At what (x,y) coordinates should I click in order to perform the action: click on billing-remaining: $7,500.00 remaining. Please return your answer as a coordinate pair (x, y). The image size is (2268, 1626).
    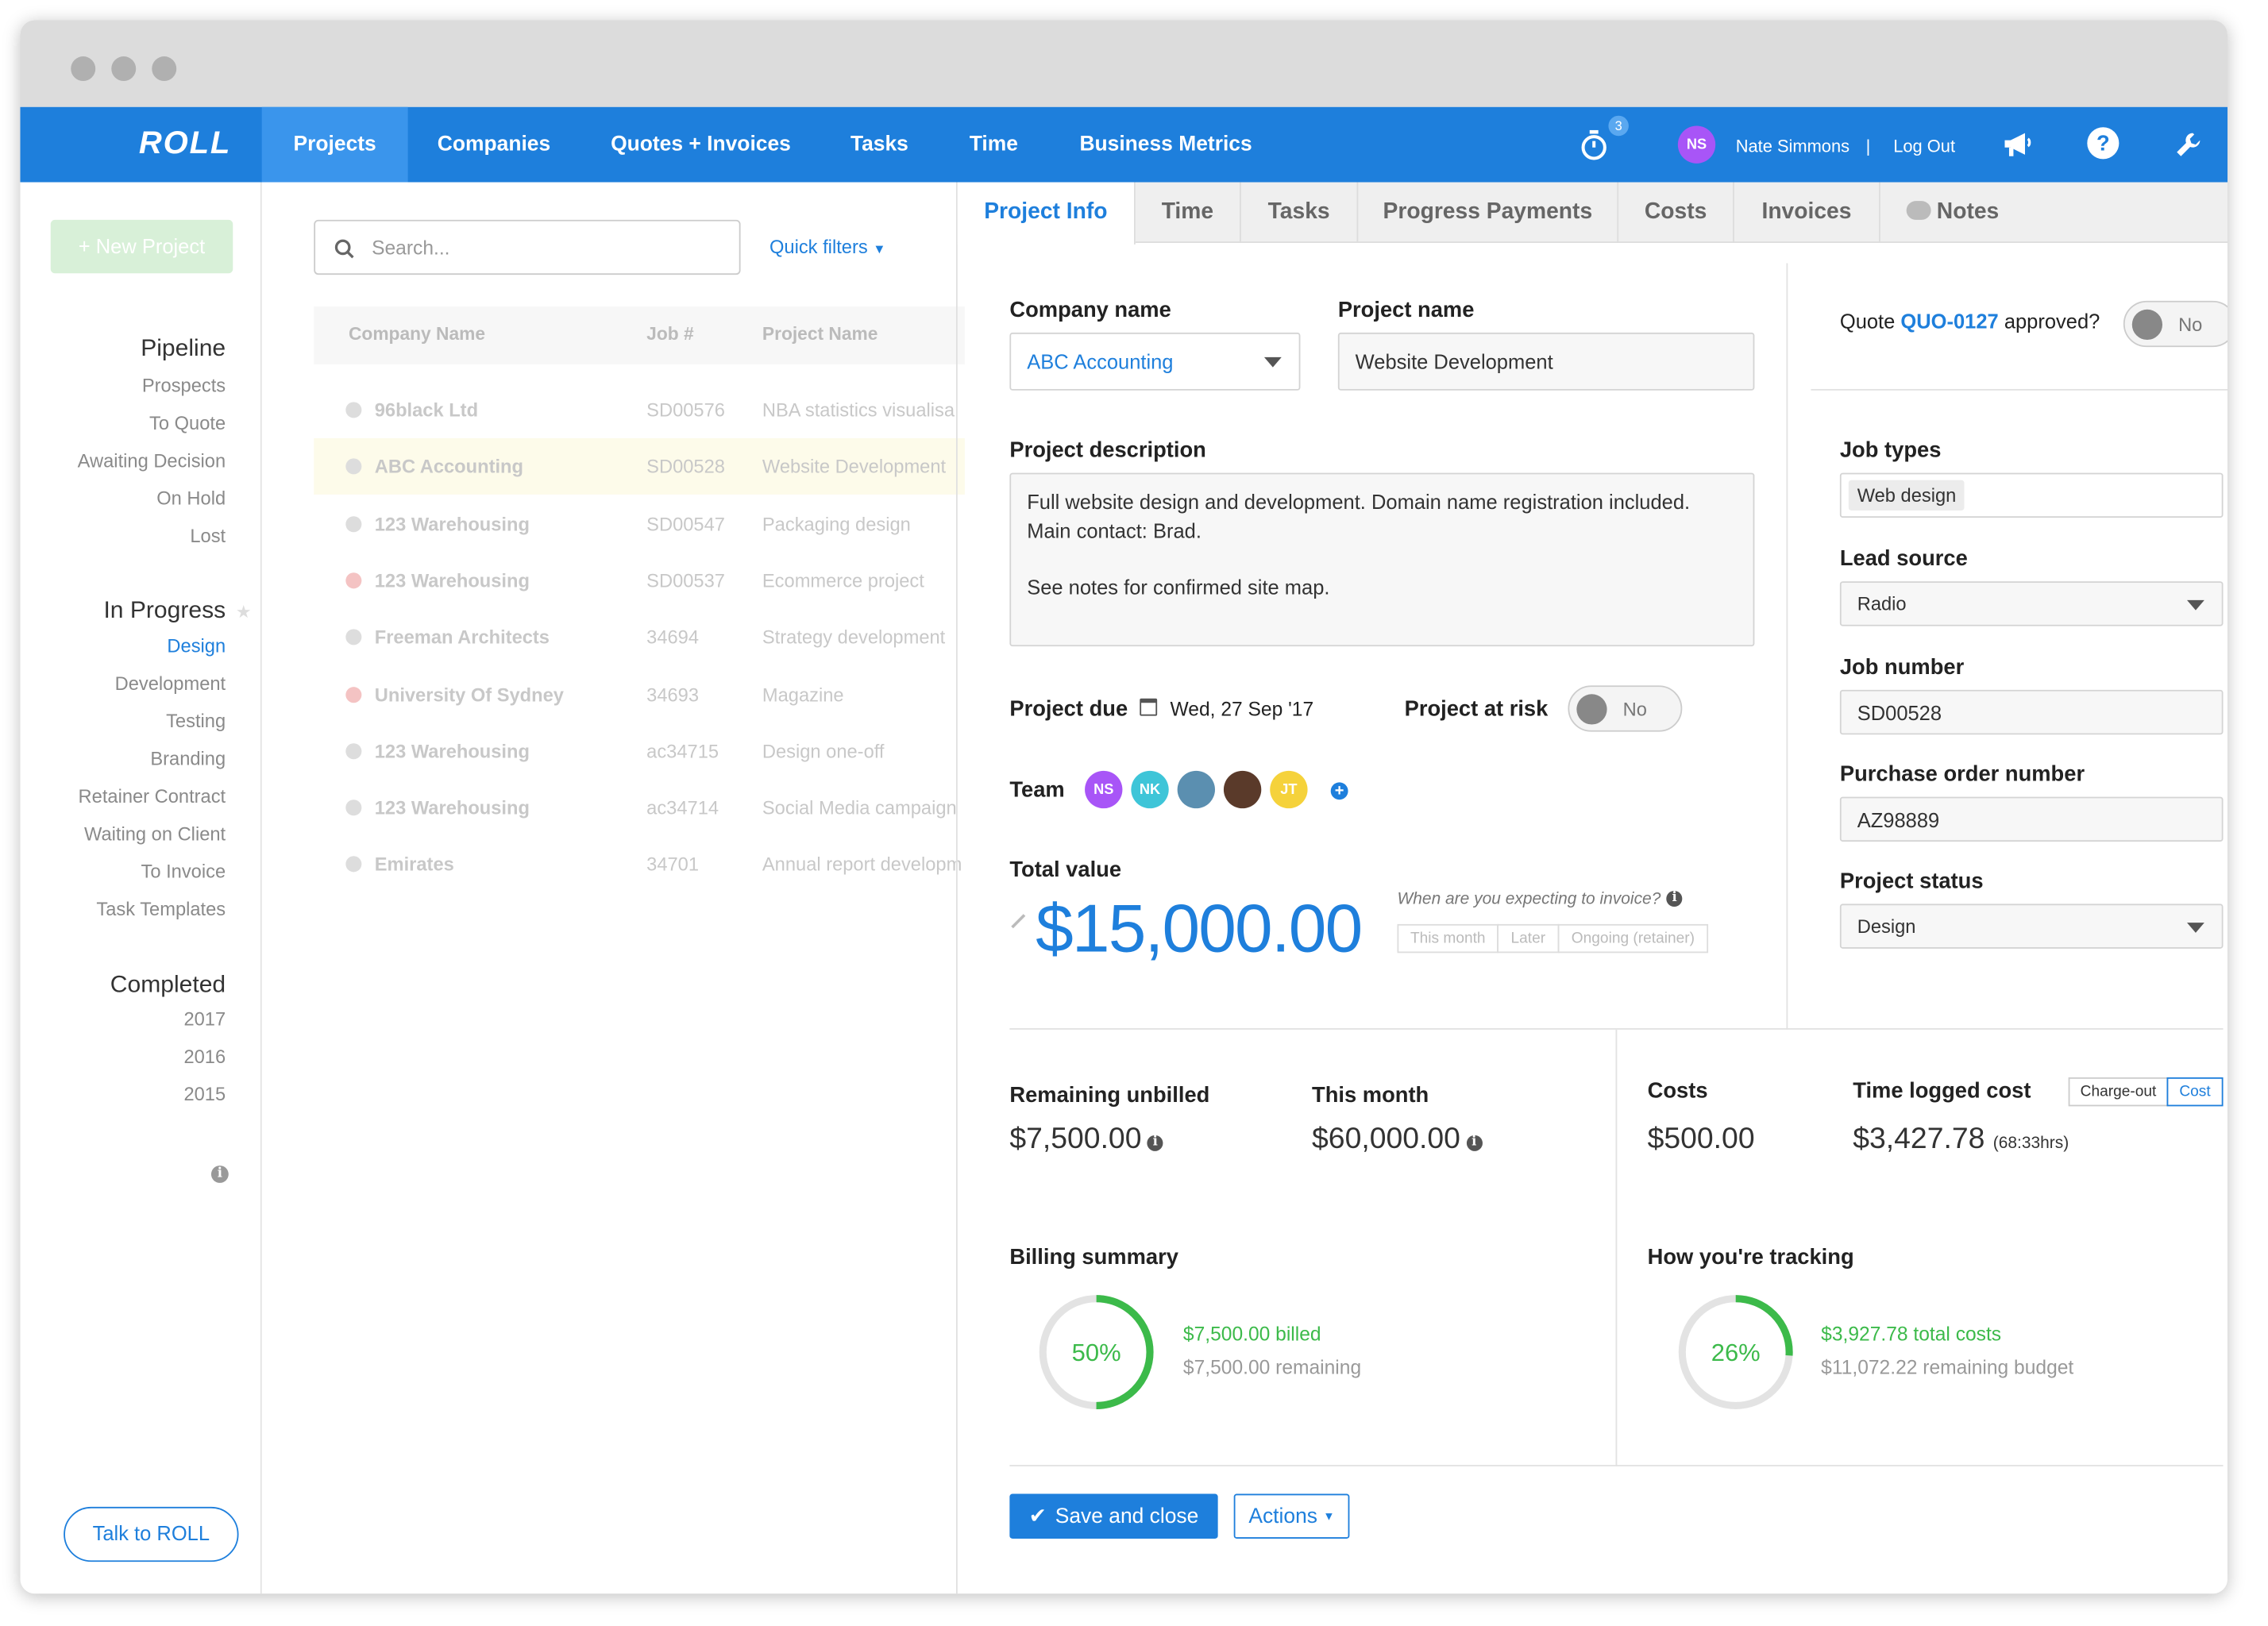
    Looking at the image, I should click on (1272, 1367).